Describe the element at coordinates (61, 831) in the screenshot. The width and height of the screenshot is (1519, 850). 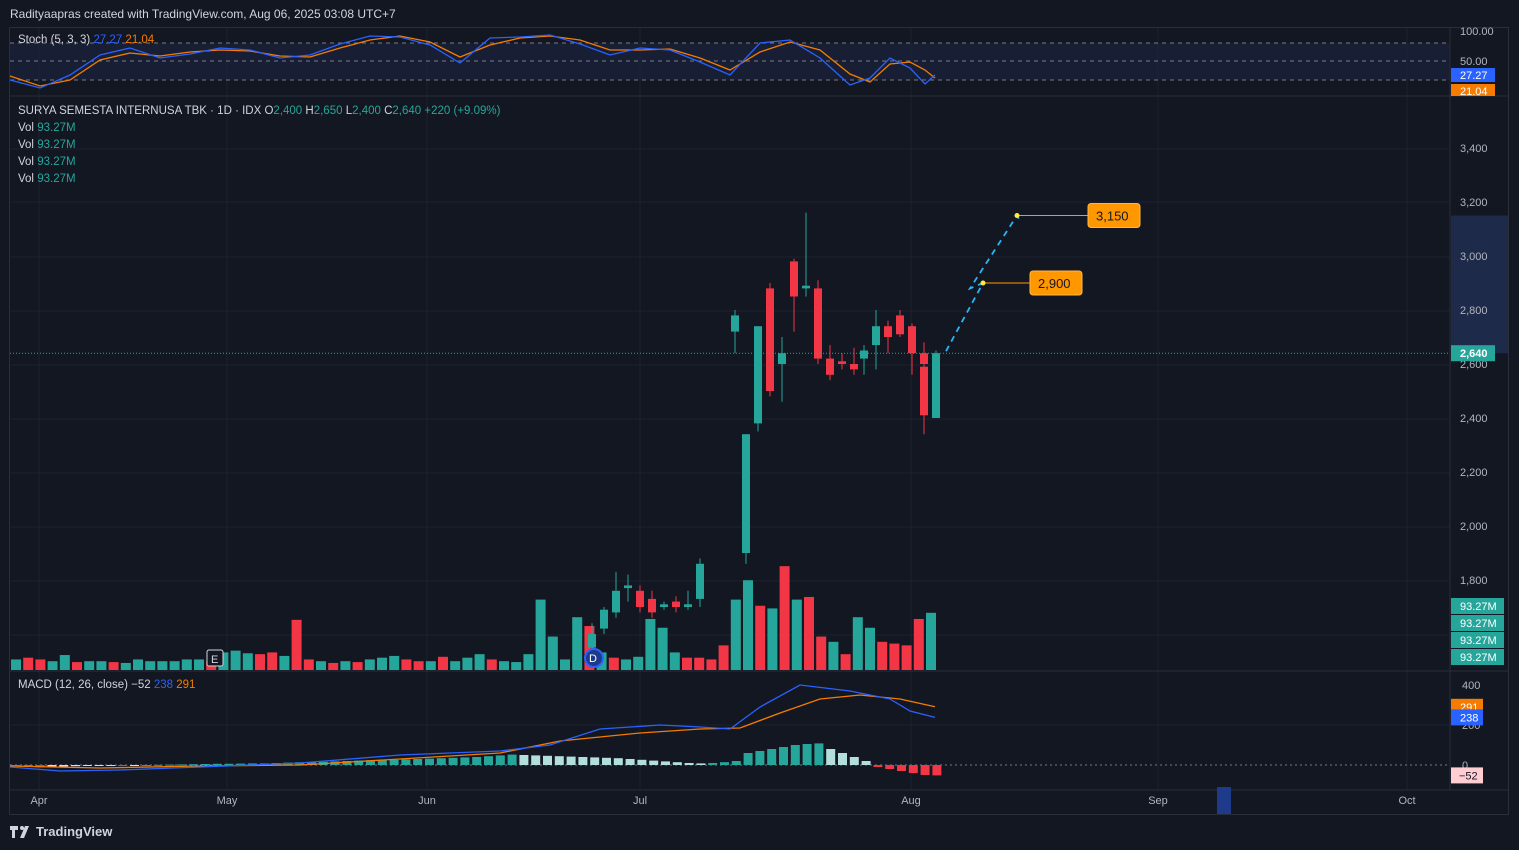
I see `tradingview-logo: TradingView` at that location.